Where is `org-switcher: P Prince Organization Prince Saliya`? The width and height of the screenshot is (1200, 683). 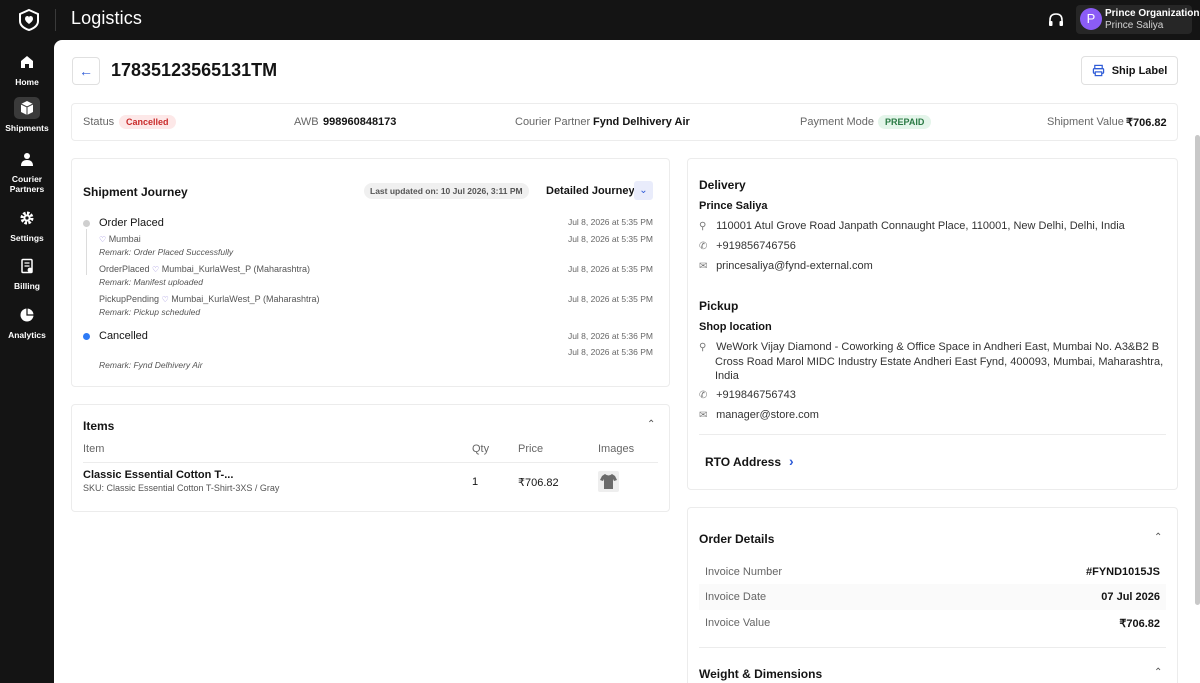 org-switcher: P Prince Organization Prince Saliya is located at coordinates (1137, 19).